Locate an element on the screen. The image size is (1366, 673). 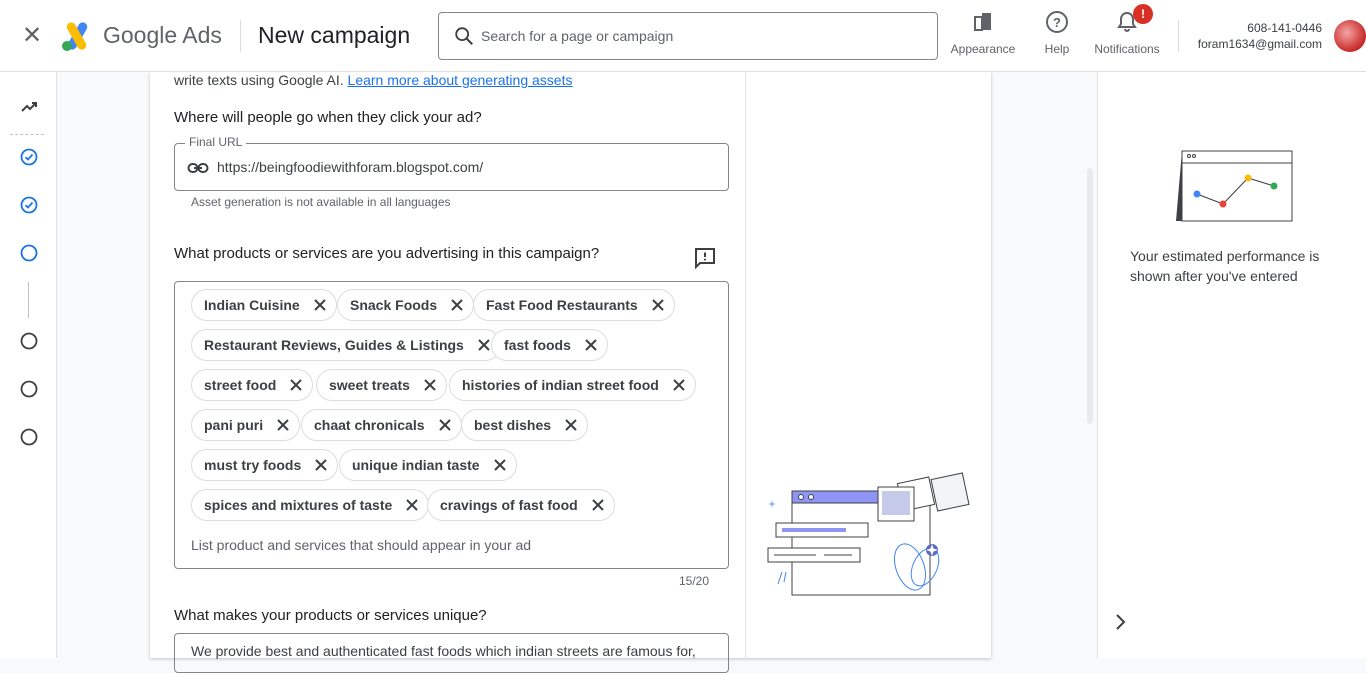
chips-counter: 15/20 is located at coordinates (694, 581).